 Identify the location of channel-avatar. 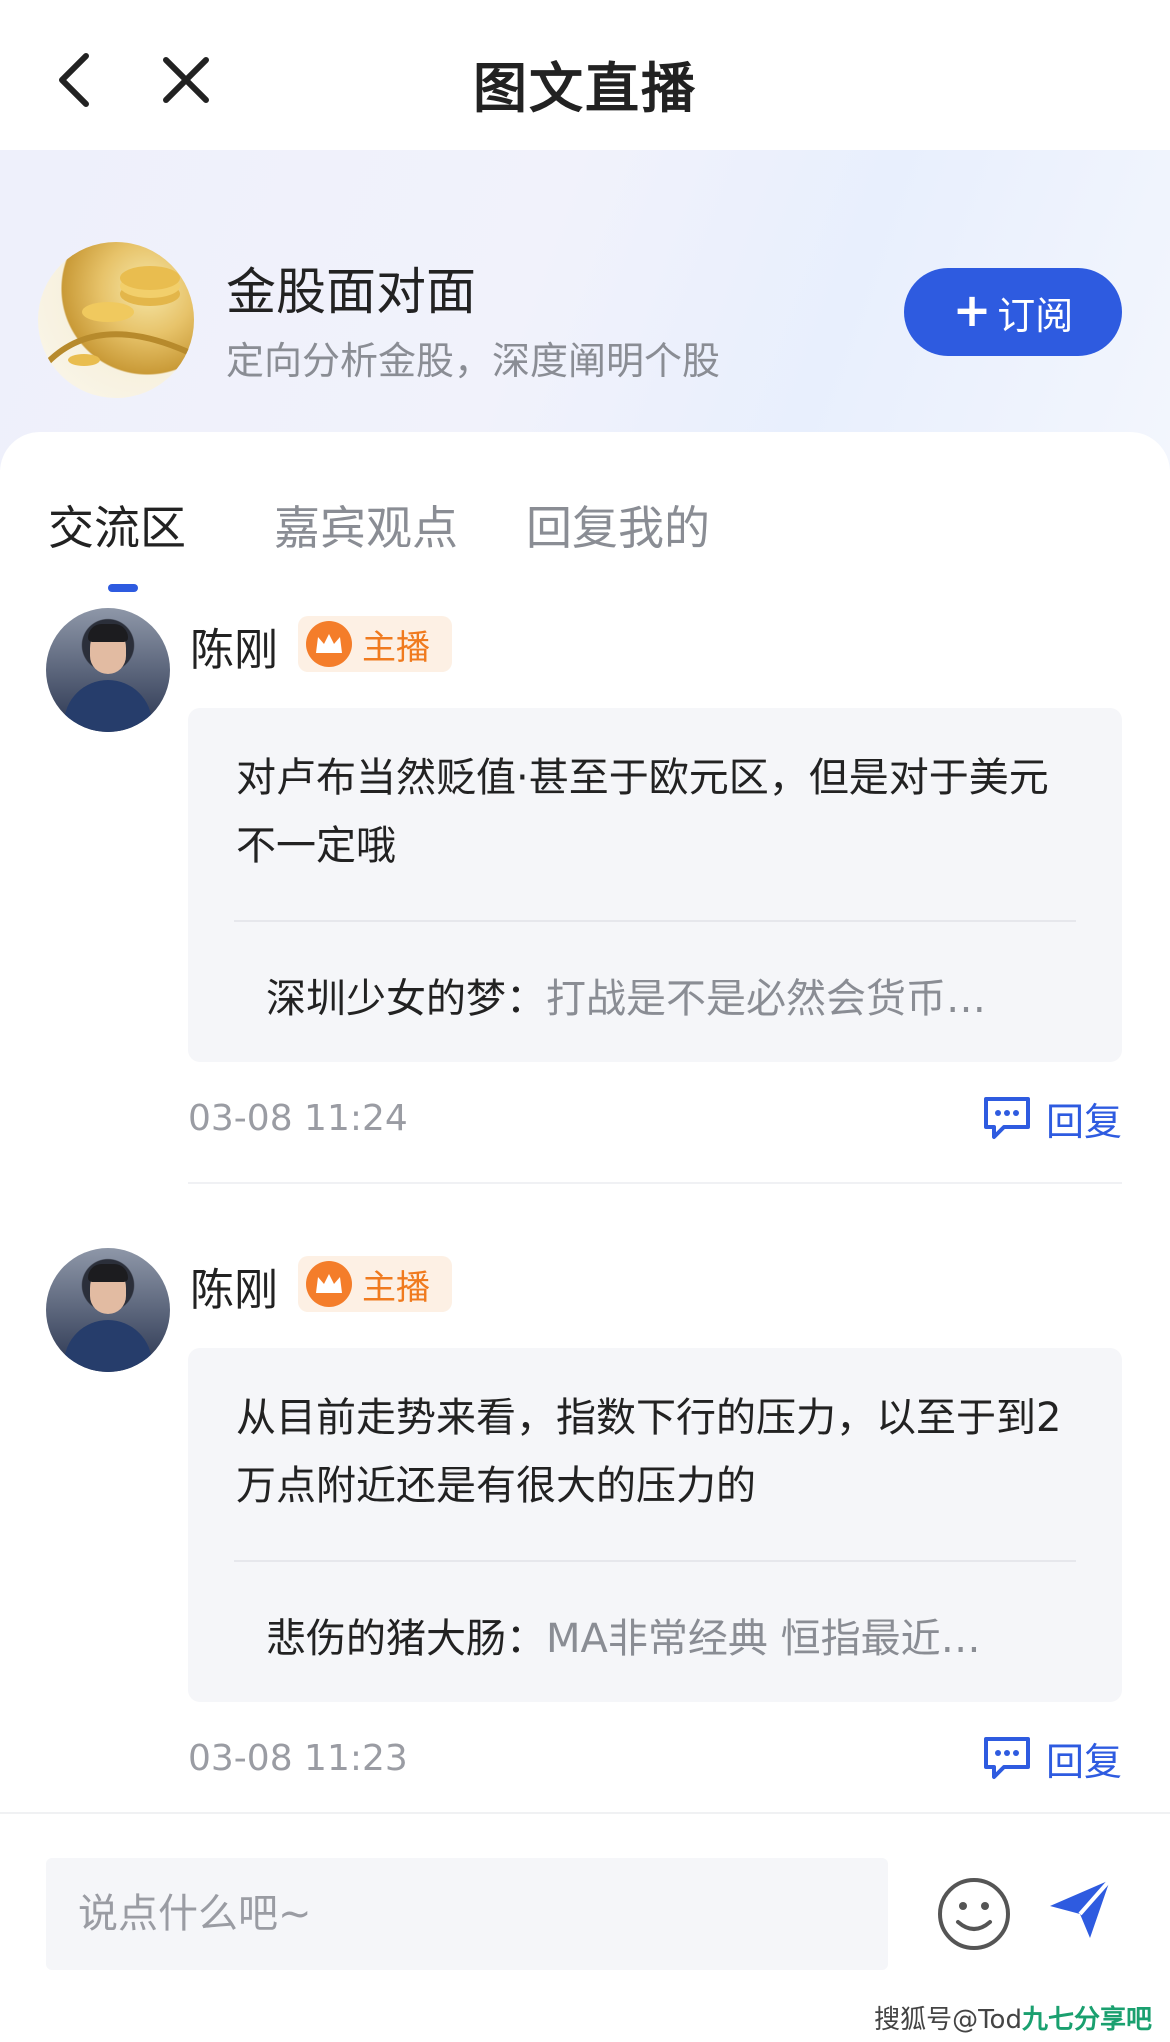
(116, 320).